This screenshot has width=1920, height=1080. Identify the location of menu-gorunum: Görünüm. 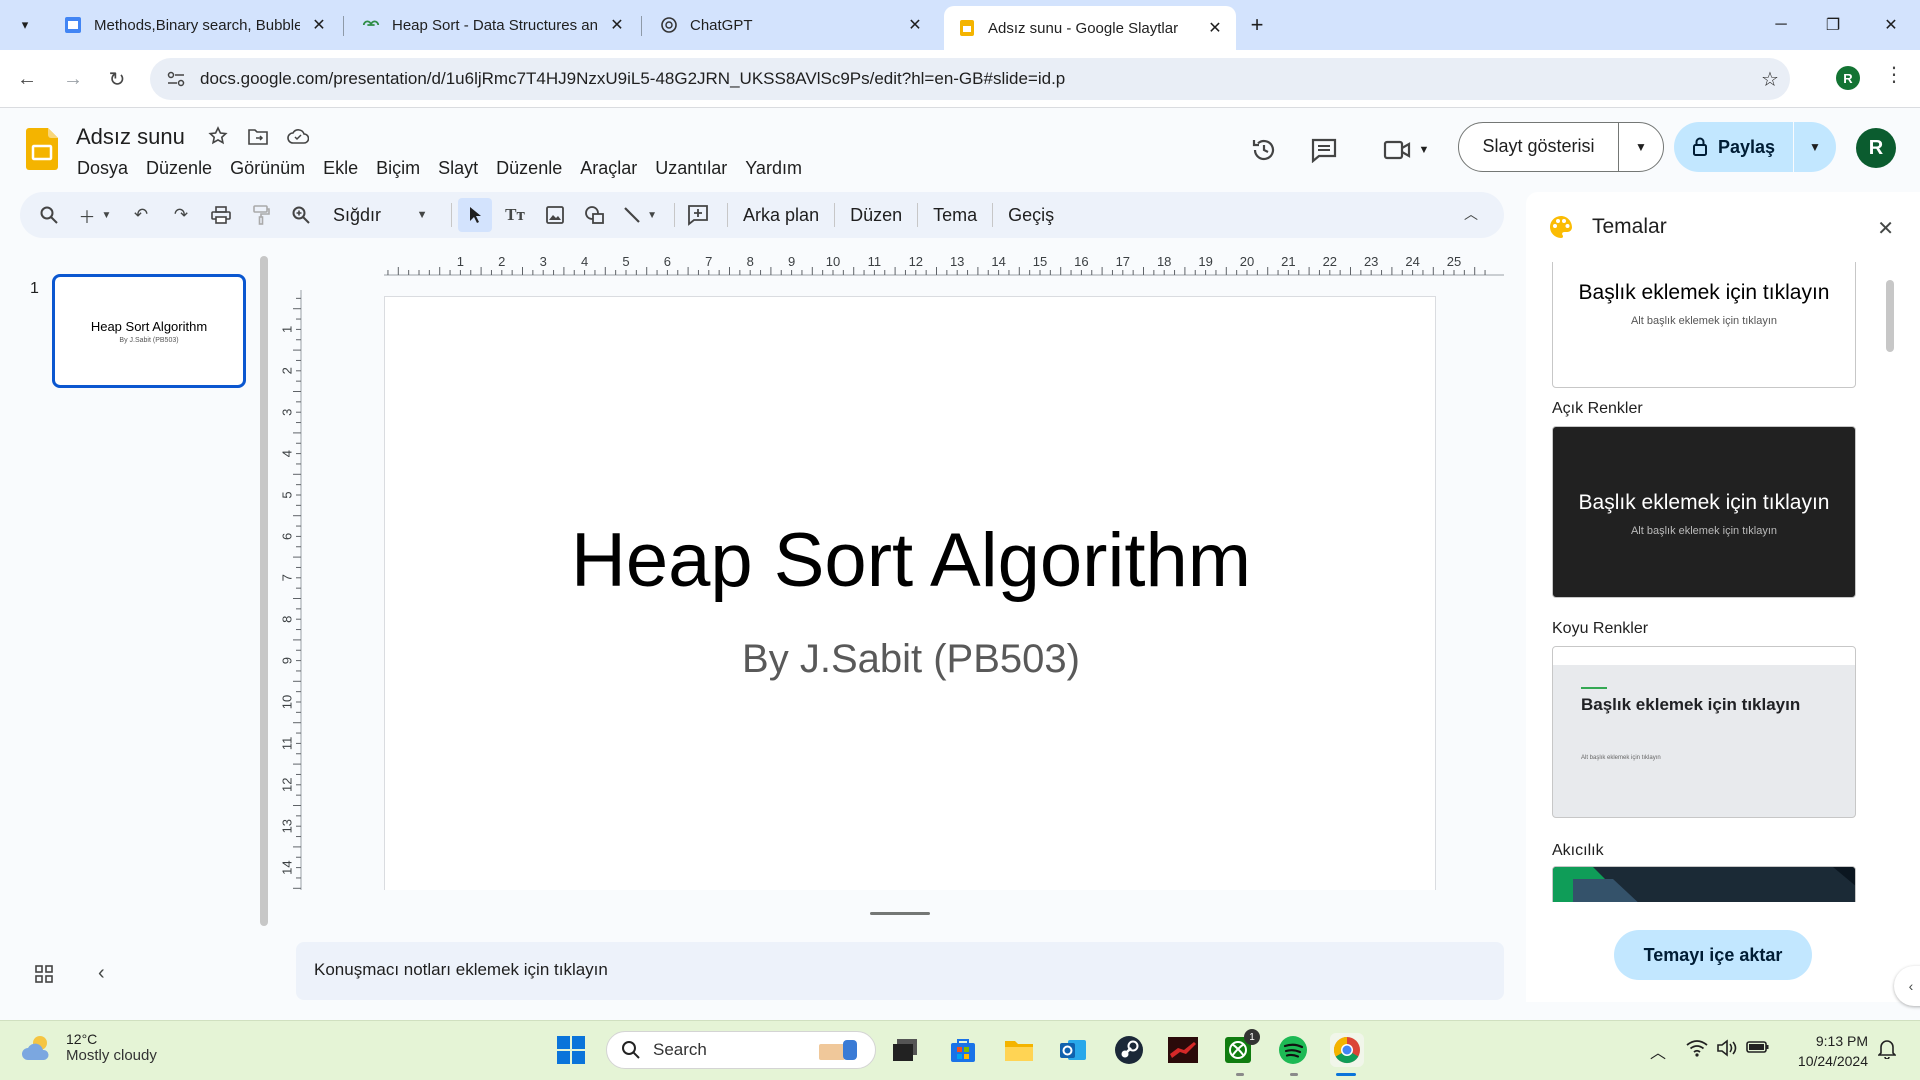
(267, 168).